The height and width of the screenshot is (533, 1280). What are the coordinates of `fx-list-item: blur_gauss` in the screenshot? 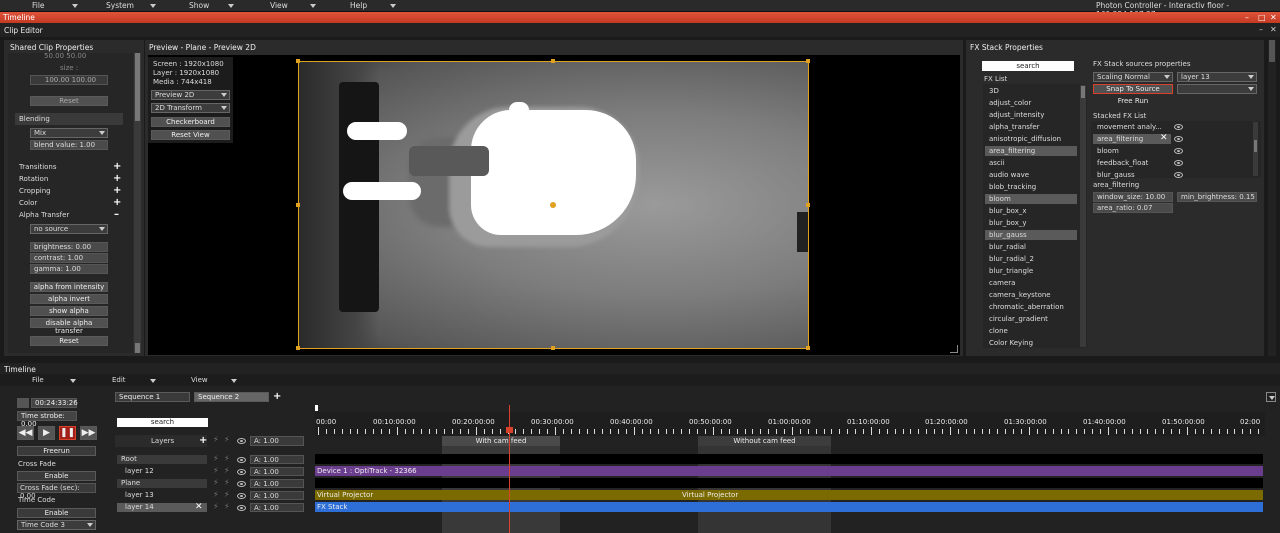 It's located at (1031, 235).